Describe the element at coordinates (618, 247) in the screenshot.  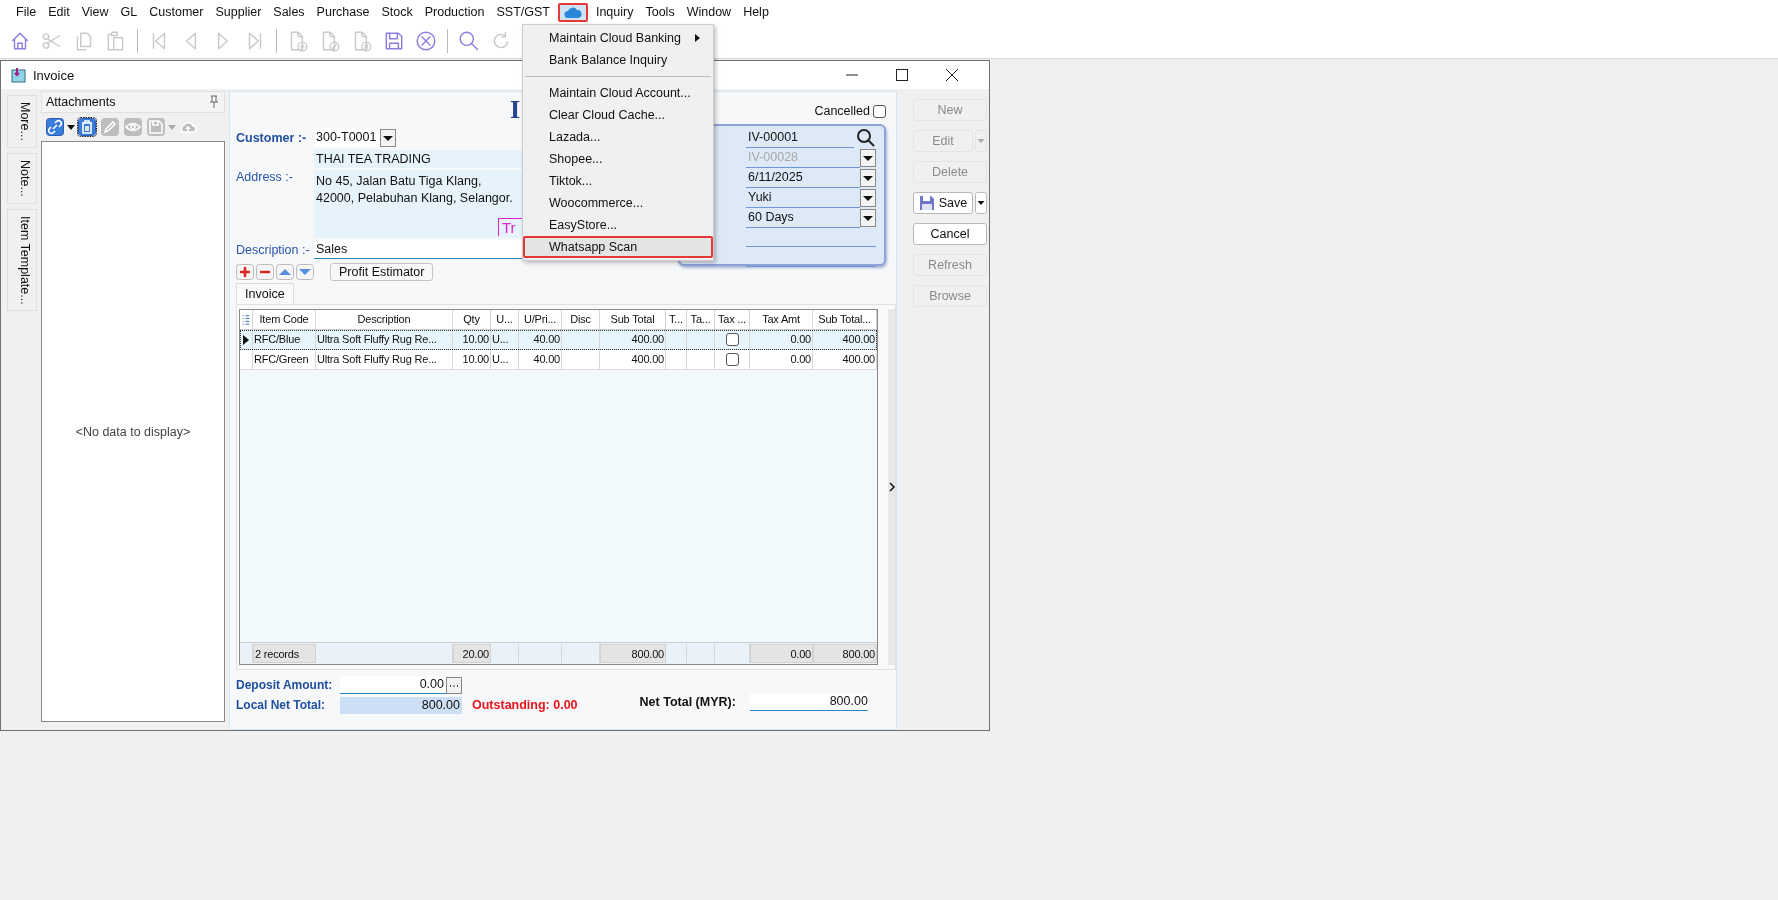
I see `menu-item: Whatsapp Scan` at that location.